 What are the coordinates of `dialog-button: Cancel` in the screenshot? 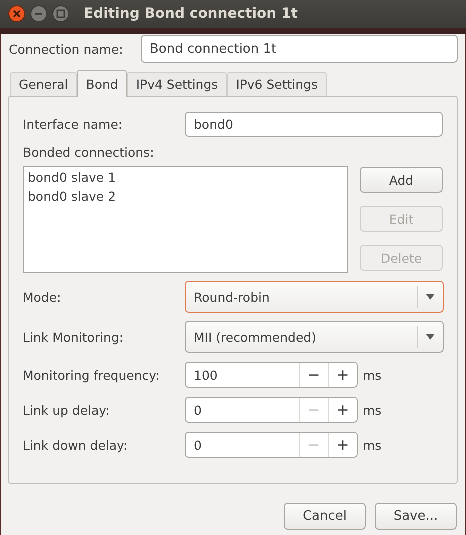 It's located at (325, 516).